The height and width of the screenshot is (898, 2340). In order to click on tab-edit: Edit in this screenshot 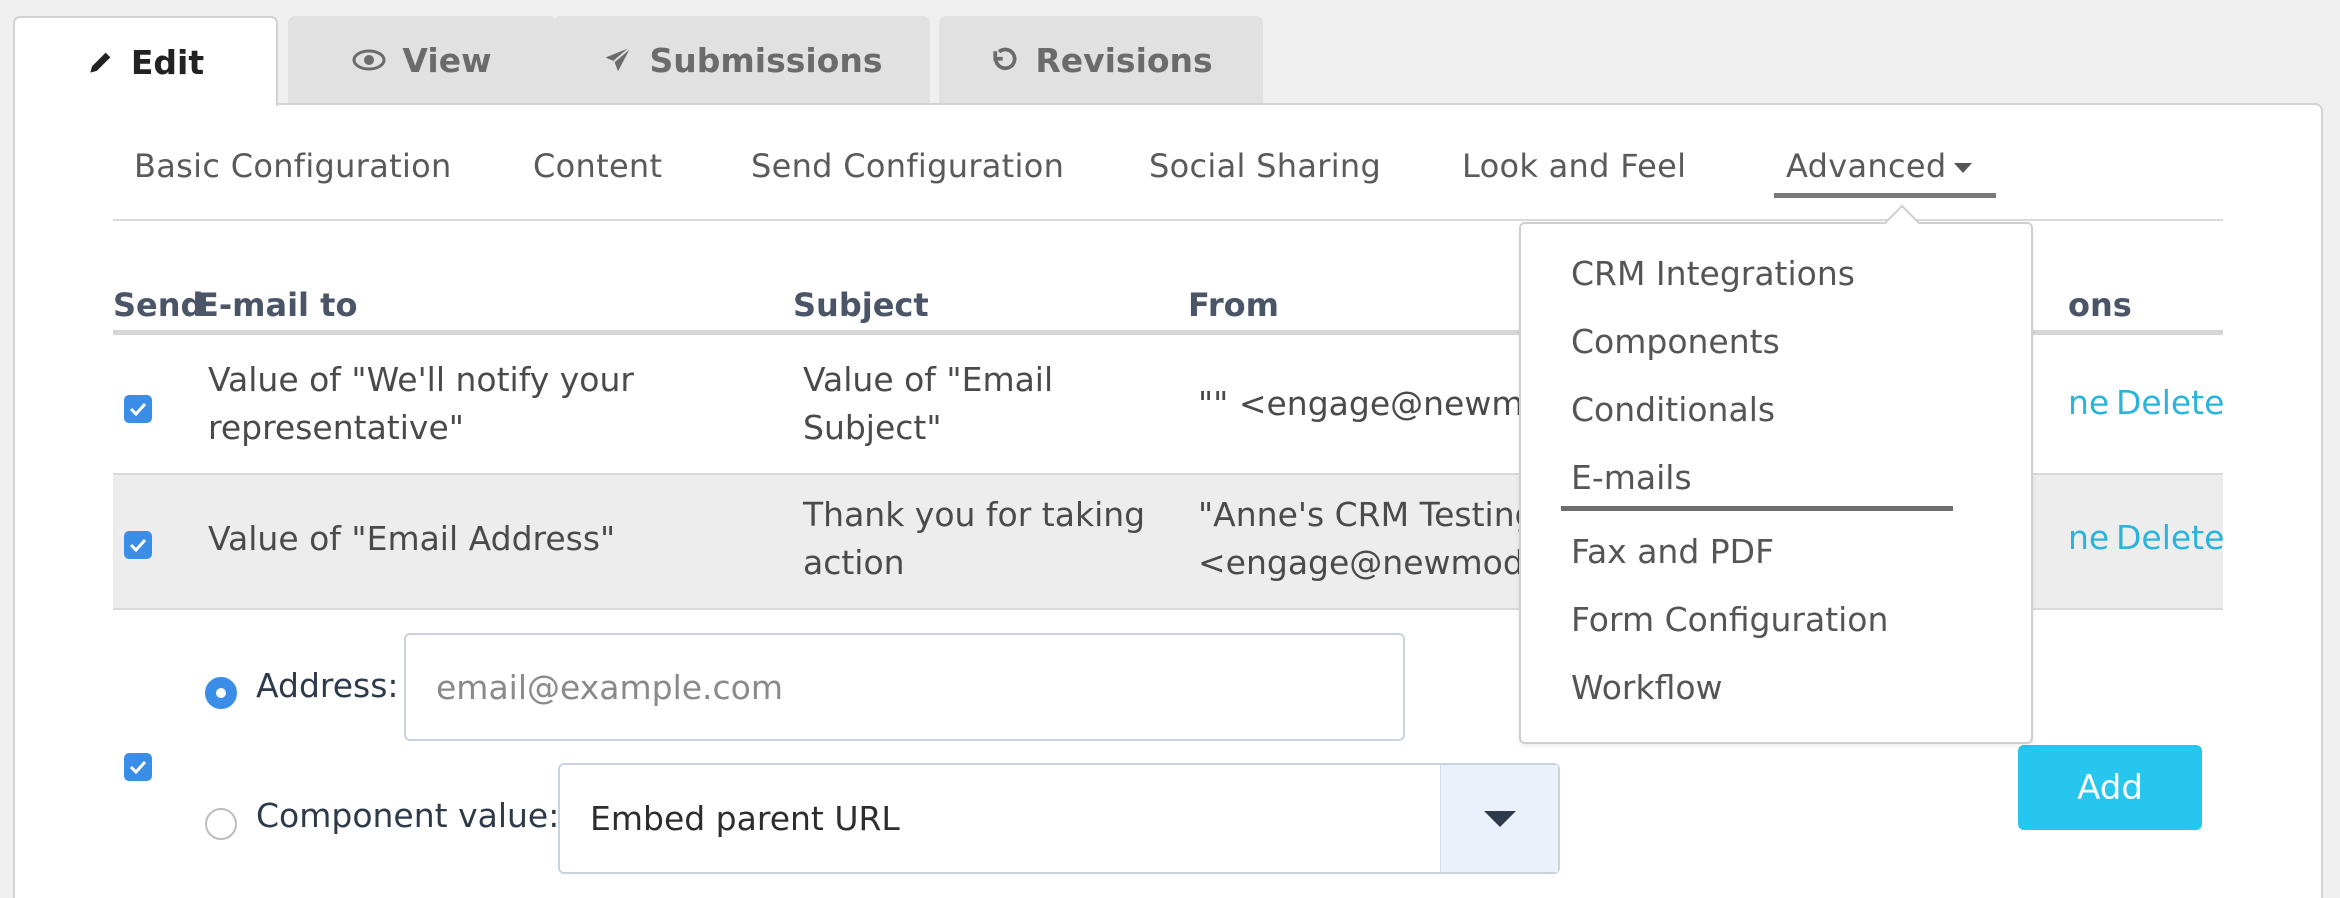, I will do `click(145, 61)`.